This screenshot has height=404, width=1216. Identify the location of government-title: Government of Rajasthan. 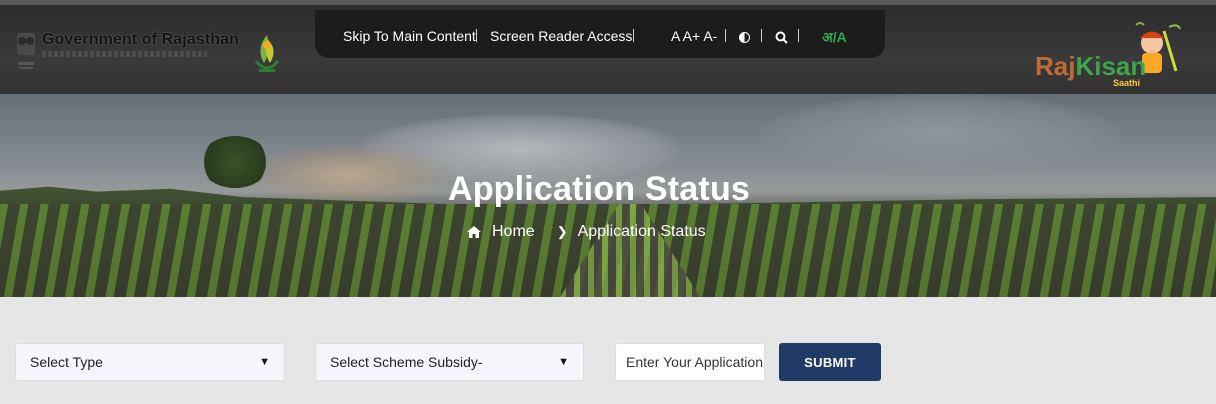
(141, 39).